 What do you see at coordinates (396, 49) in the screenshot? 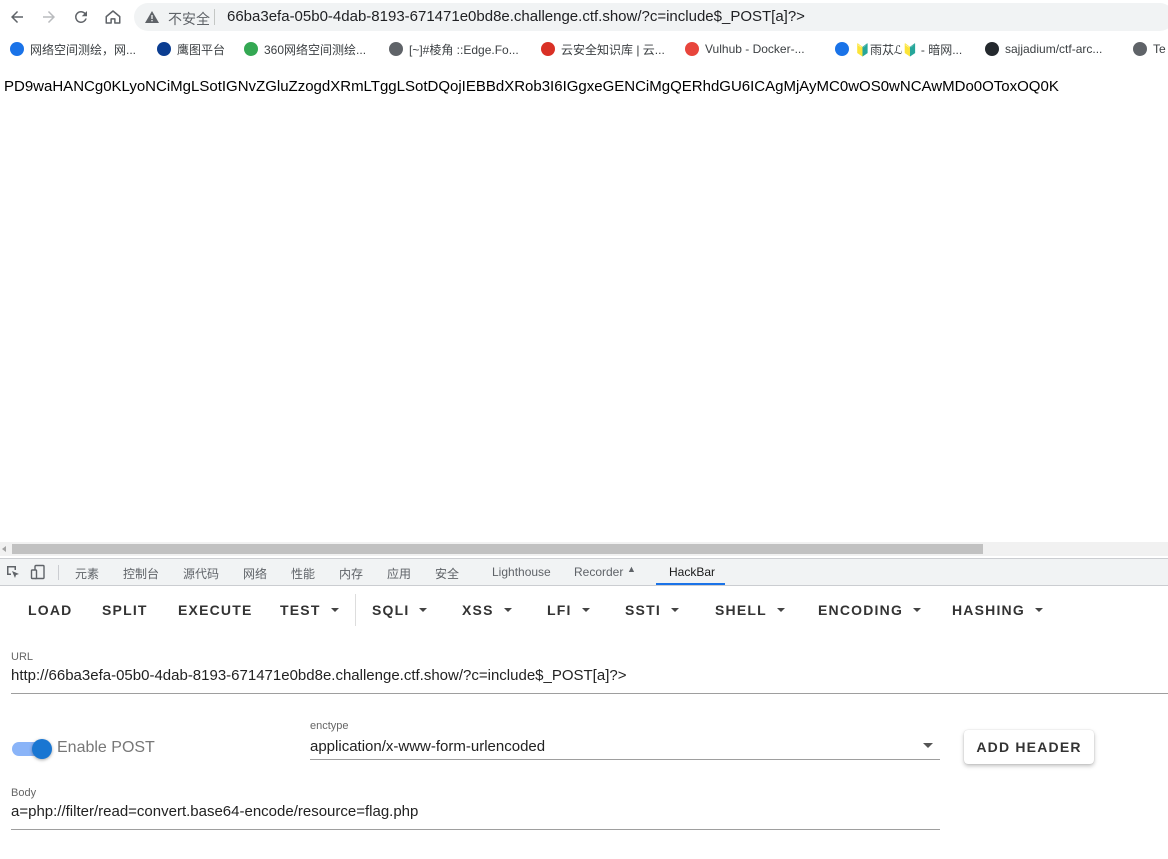
I see `edge-icon` at bounding box center [396, 49].